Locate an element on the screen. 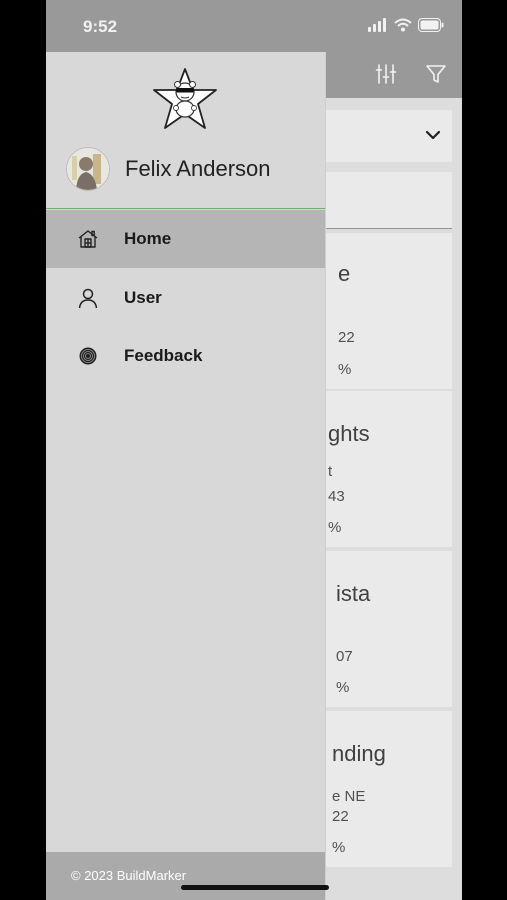  avatar is located at coordinates (88, 169).